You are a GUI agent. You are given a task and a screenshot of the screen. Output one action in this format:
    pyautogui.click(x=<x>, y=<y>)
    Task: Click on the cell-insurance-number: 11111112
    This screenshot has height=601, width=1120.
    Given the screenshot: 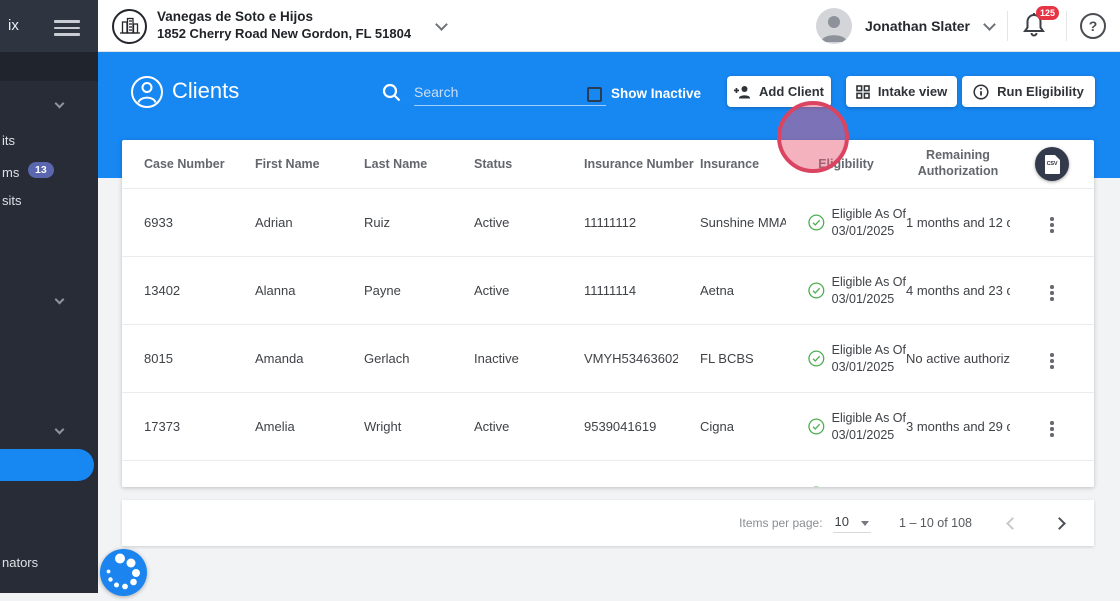 What is the action you would take?
    pyautogui.click(x=610, y=222)
    